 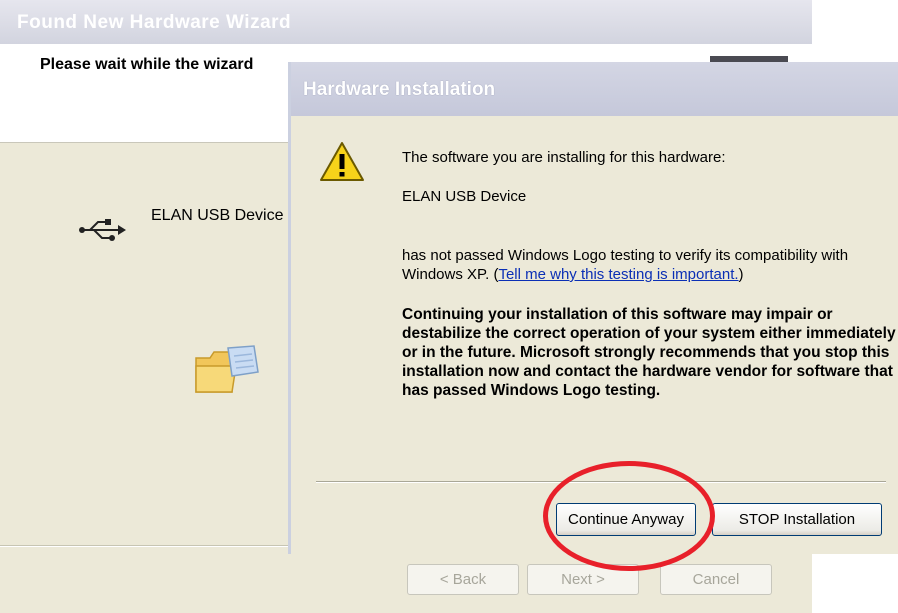 What do you see at coordinates (154, 22) in the screenshot?
I see `wizard-title: Found New Hardware Wizard` at bounding box center [154, 22].